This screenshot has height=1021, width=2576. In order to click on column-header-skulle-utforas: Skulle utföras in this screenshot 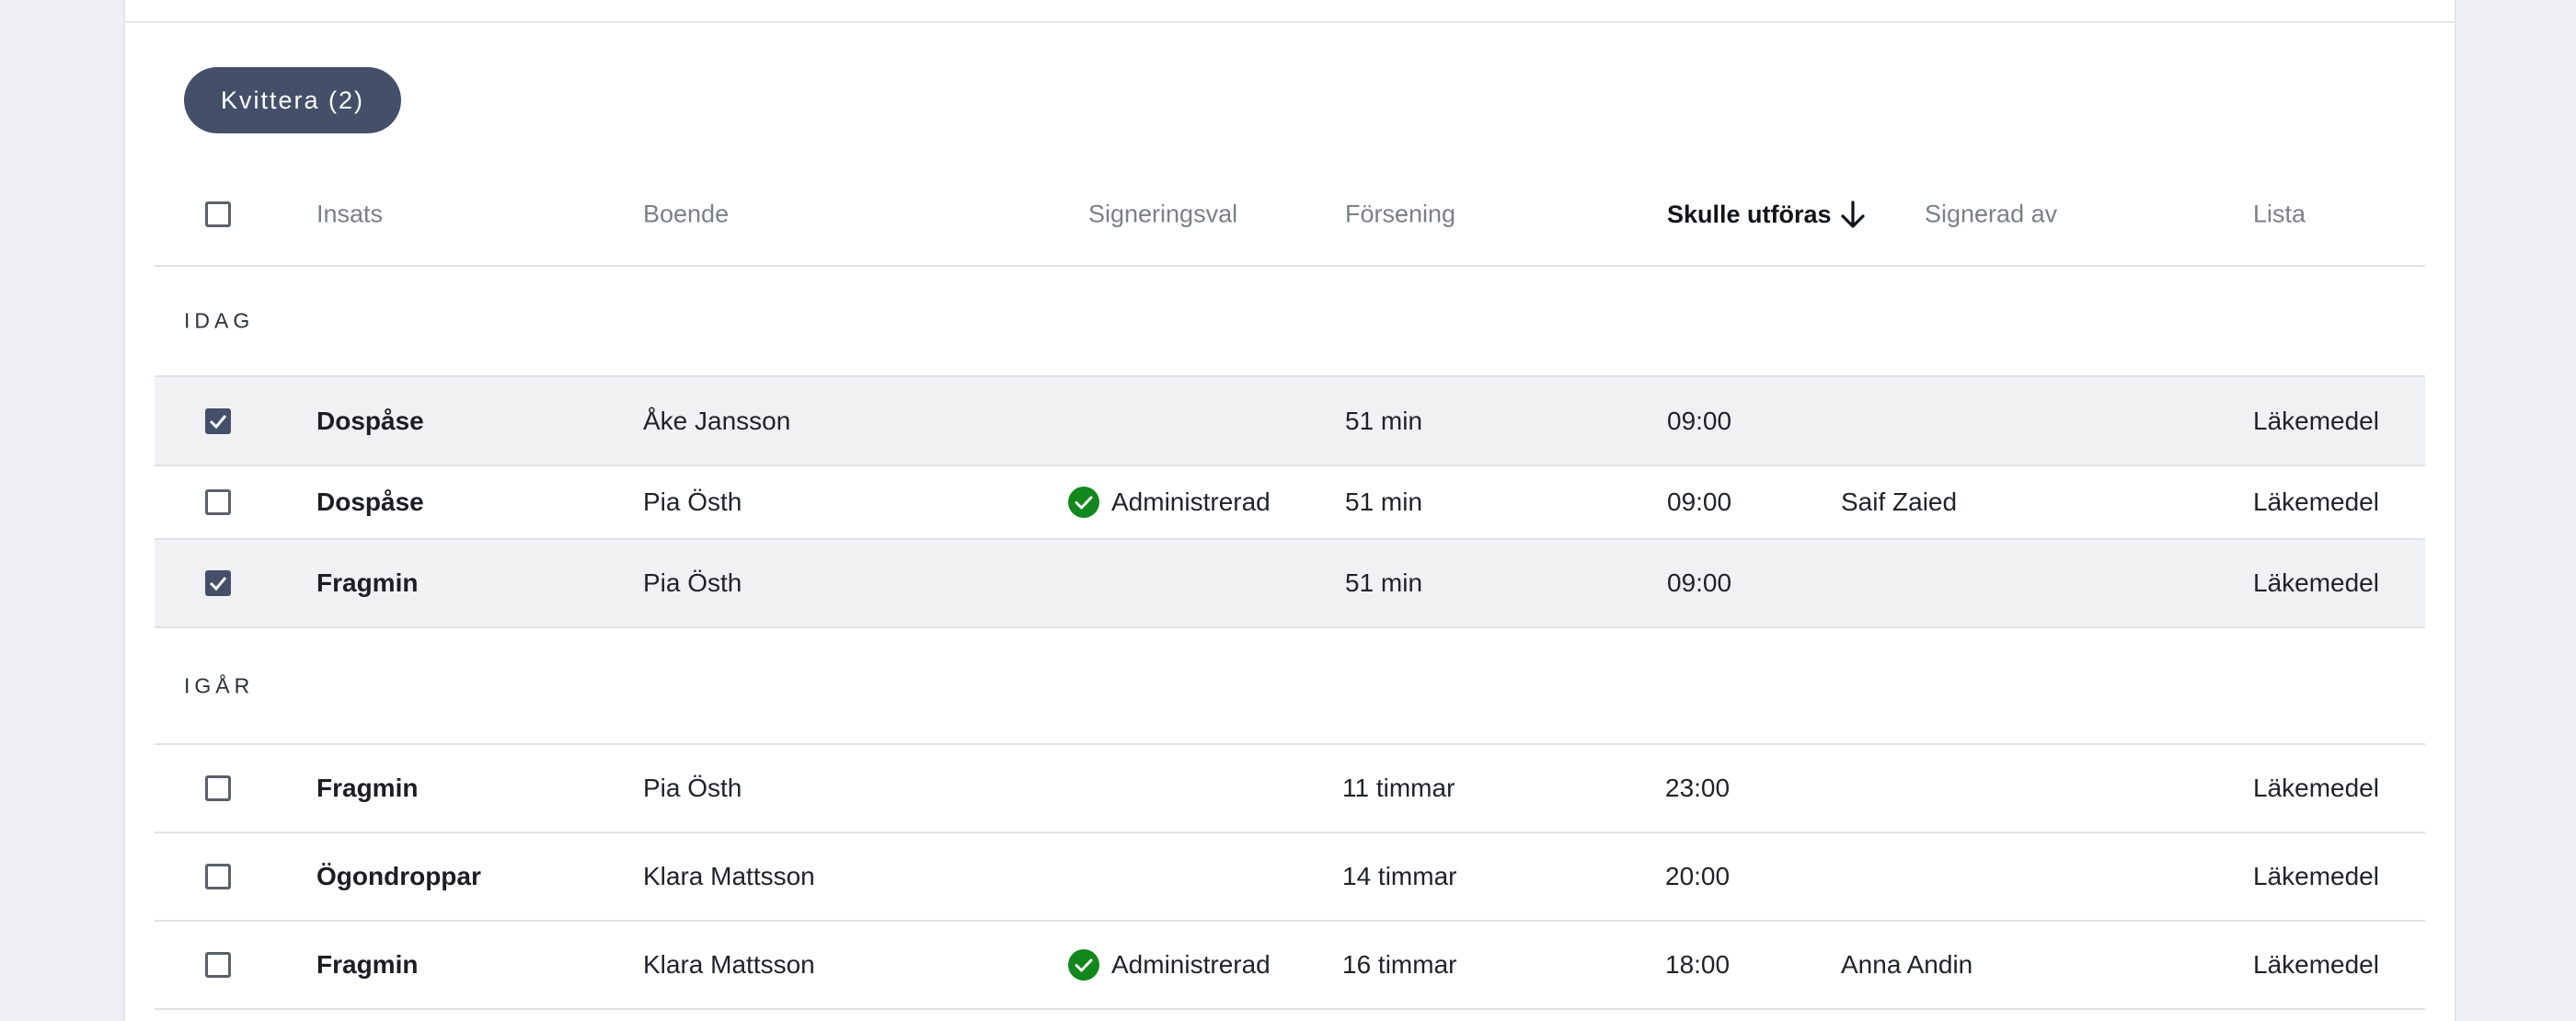, I will do `click(1767, 215)`.